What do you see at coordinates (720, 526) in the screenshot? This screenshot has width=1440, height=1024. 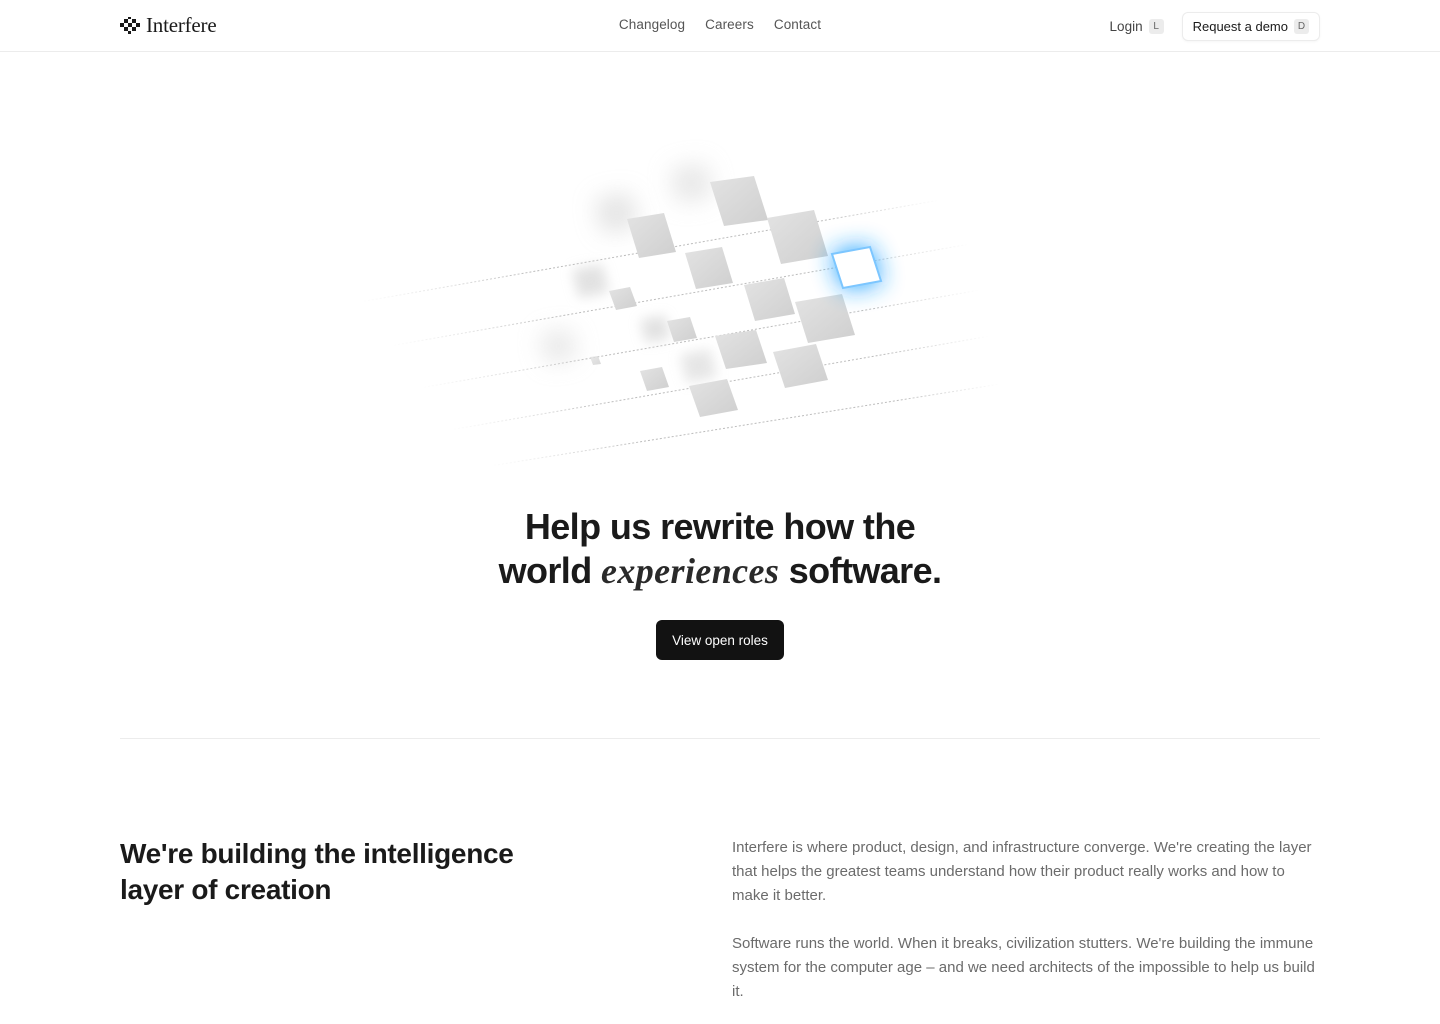 I see `hero-title-line-1: Help us rewrite how the` at bounding box center [720, 526].